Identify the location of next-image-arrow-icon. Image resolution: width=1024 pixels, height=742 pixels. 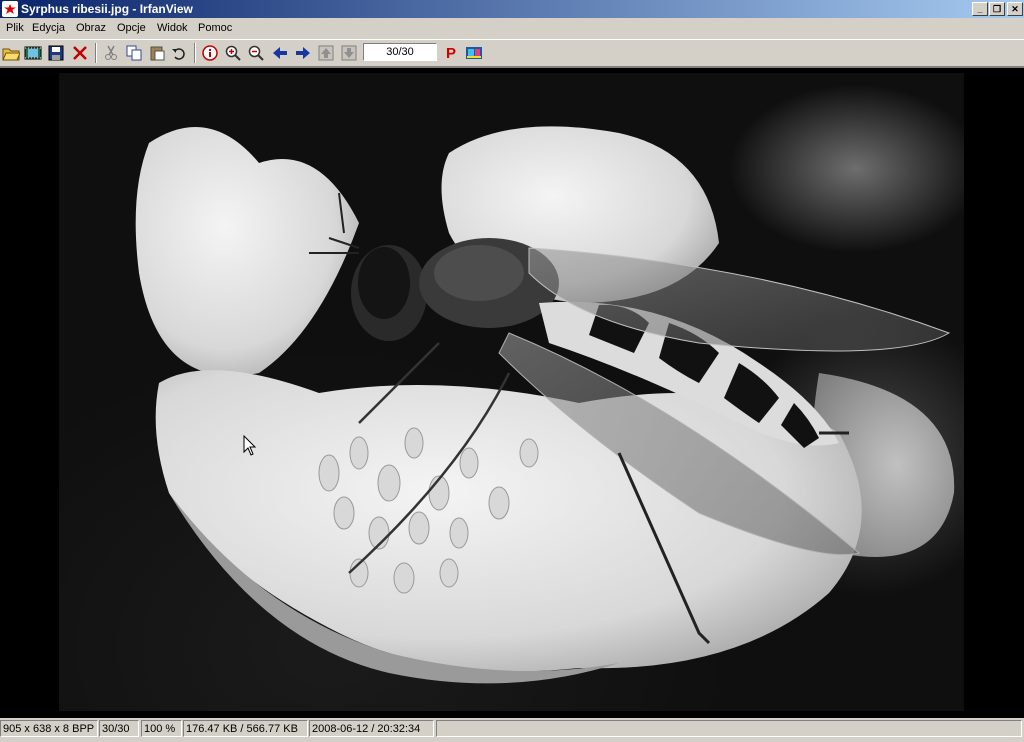
(303, 53).